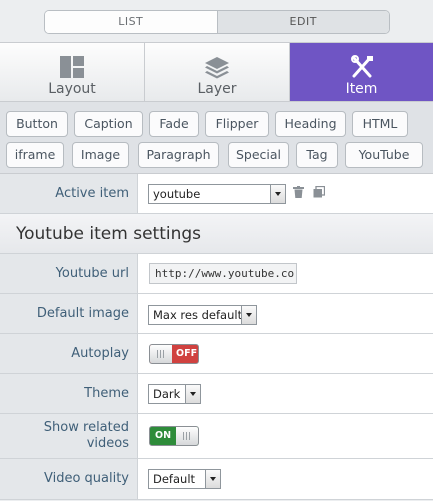 The image size is (433, 501). Describe the element at coordinates (131, 22) in the screenshot. I see `list-mode-button: LIST` at that location.